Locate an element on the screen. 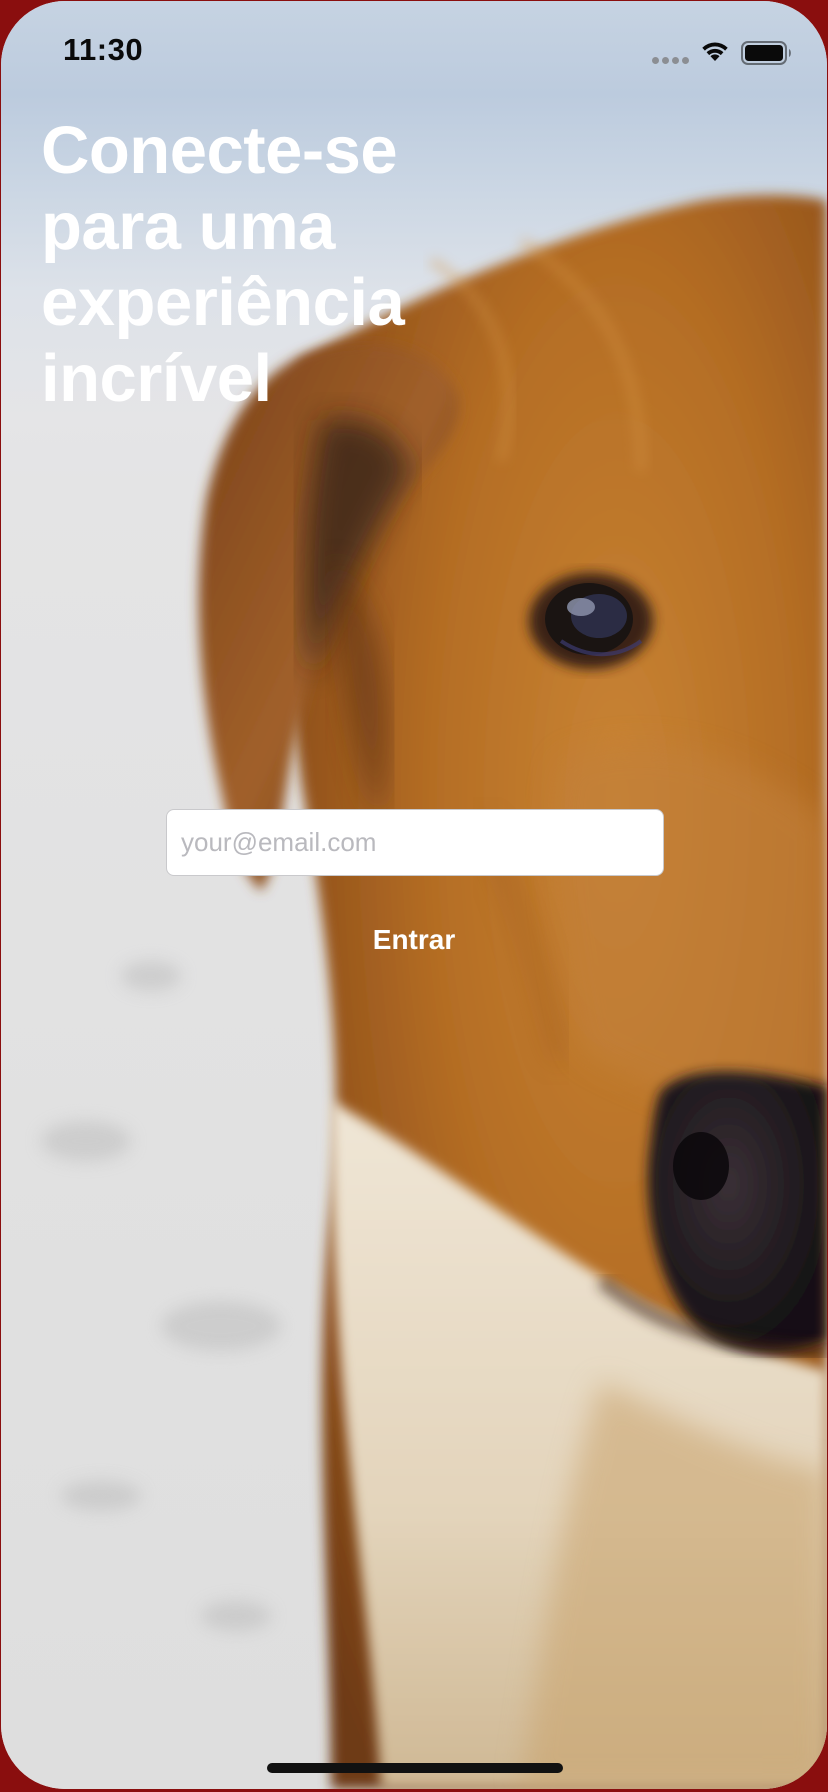 This screenshot has width=828, height=1792. wifi-icon is located at coordinates (715, 51).